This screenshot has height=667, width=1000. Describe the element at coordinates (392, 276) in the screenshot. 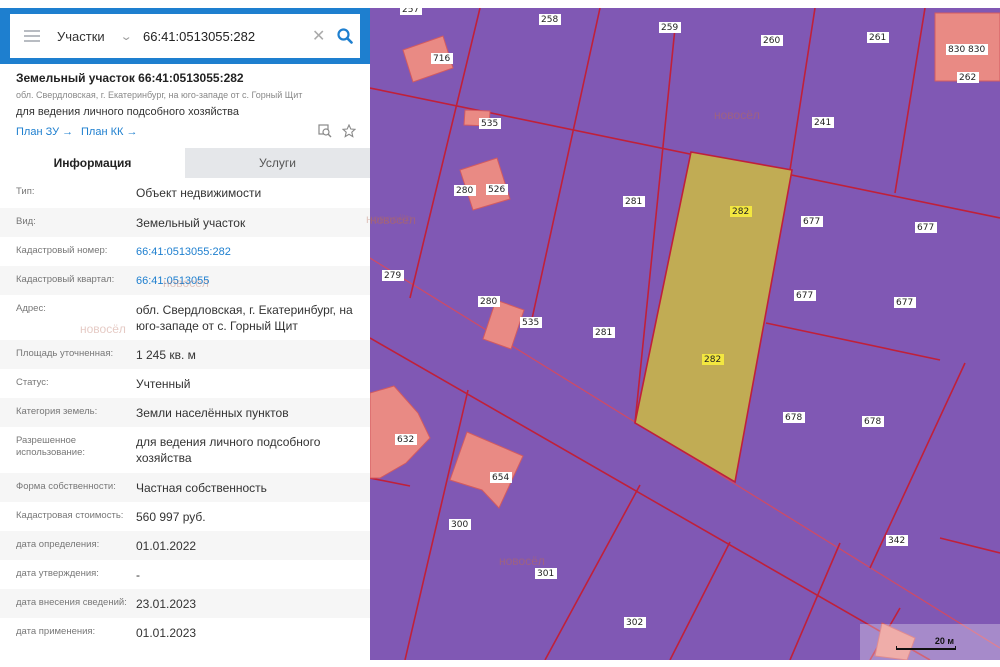

I see `parcel-label: 279` at that location.